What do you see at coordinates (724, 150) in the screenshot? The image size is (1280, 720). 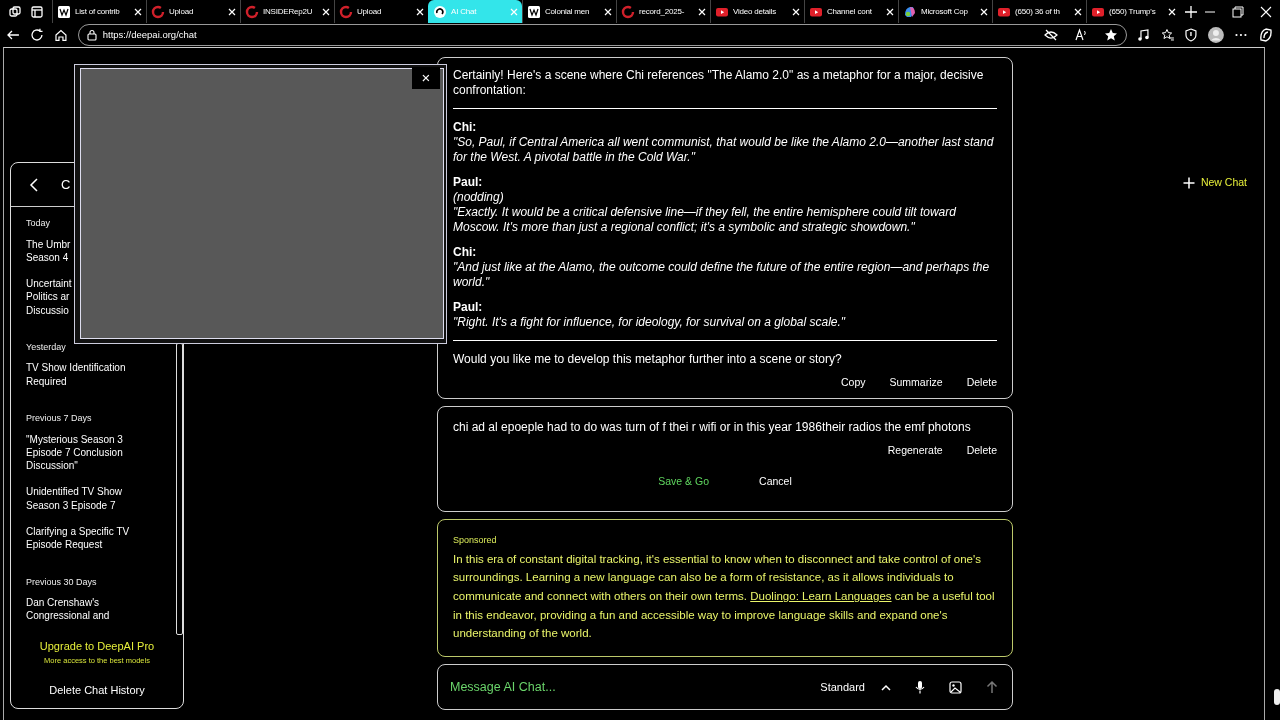 I see `dialogue-line: "So, Paul, if Central America all went communist, that would be like the Alamo 2.0—another last stand for the West. A pivotal battle in the Cold War."` at bounding box center [724, 150].